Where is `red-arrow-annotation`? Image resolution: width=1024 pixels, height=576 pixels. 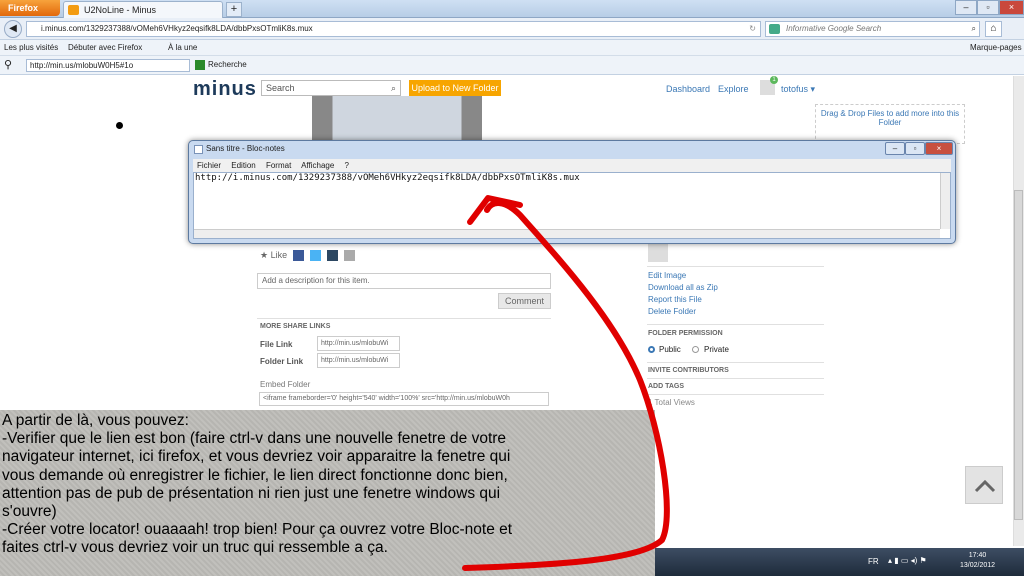 red-arrow-annotation is located at coordinates (566, 383).